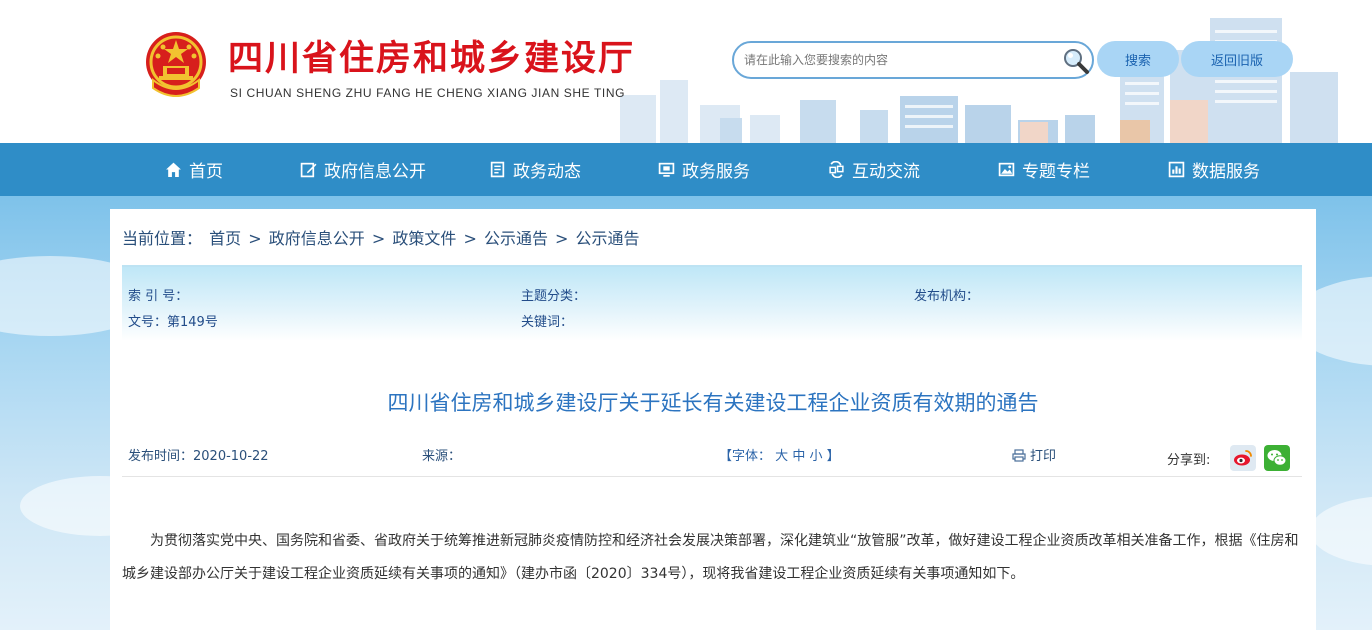 This screenshot has width=1372, height=630. I want to click on breadcrumb-notice: 公示通告, so click(516, 238).